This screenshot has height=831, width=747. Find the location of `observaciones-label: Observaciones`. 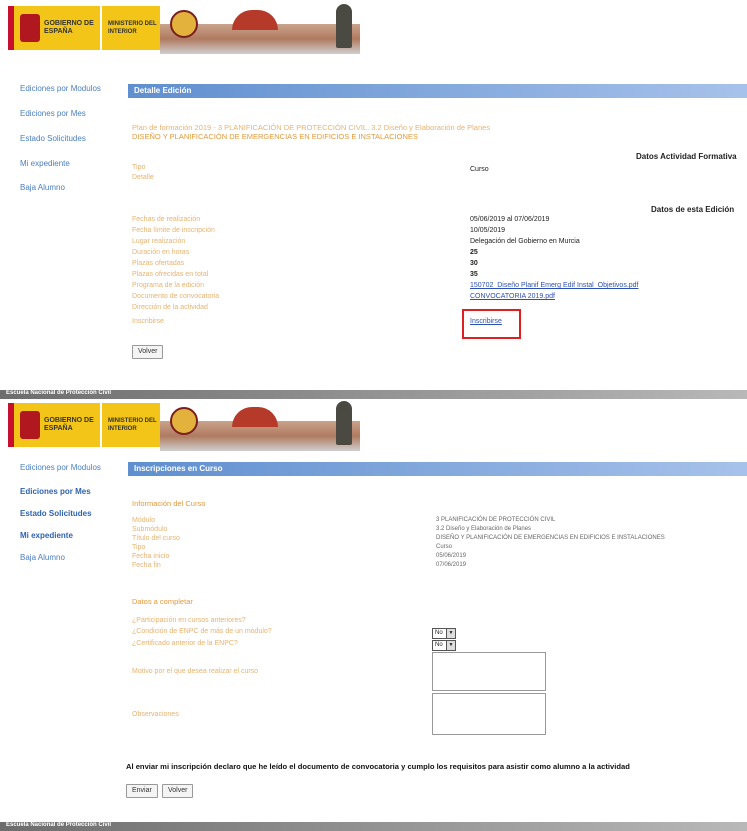

observaciones-label: Observaciones is located at coordinates (155, 714).